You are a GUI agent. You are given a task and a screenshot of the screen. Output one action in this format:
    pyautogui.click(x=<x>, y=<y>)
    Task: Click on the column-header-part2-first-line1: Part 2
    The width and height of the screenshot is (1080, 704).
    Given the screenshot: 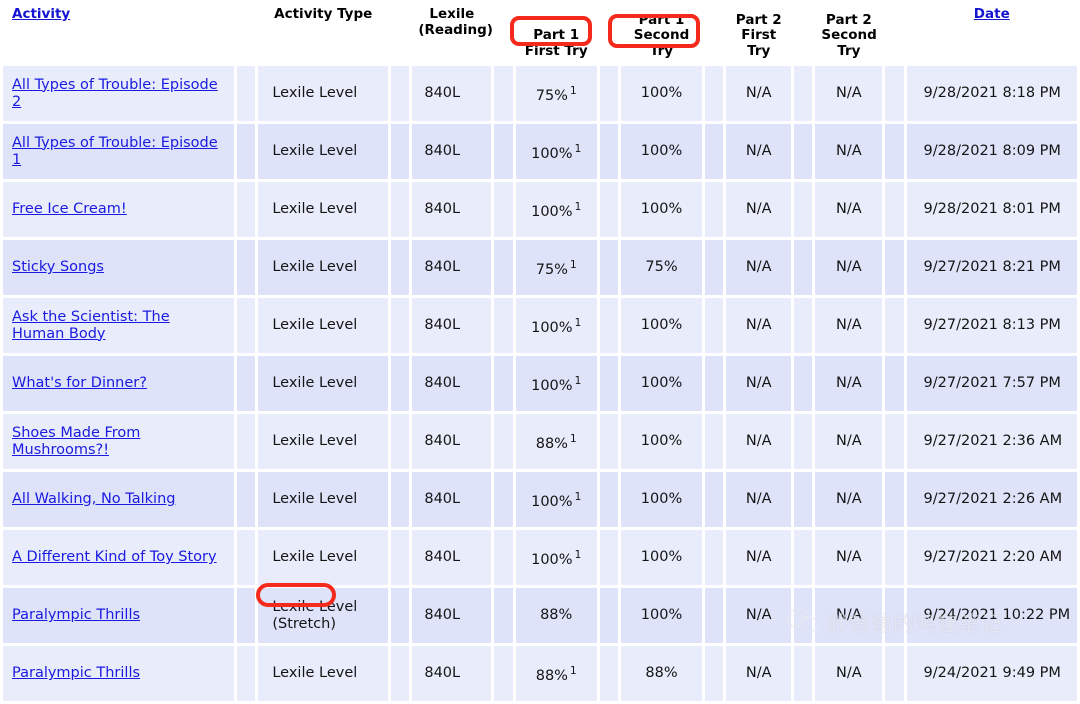 What is the action you would take?
    pyautogui.click(x=758, y=19)
    